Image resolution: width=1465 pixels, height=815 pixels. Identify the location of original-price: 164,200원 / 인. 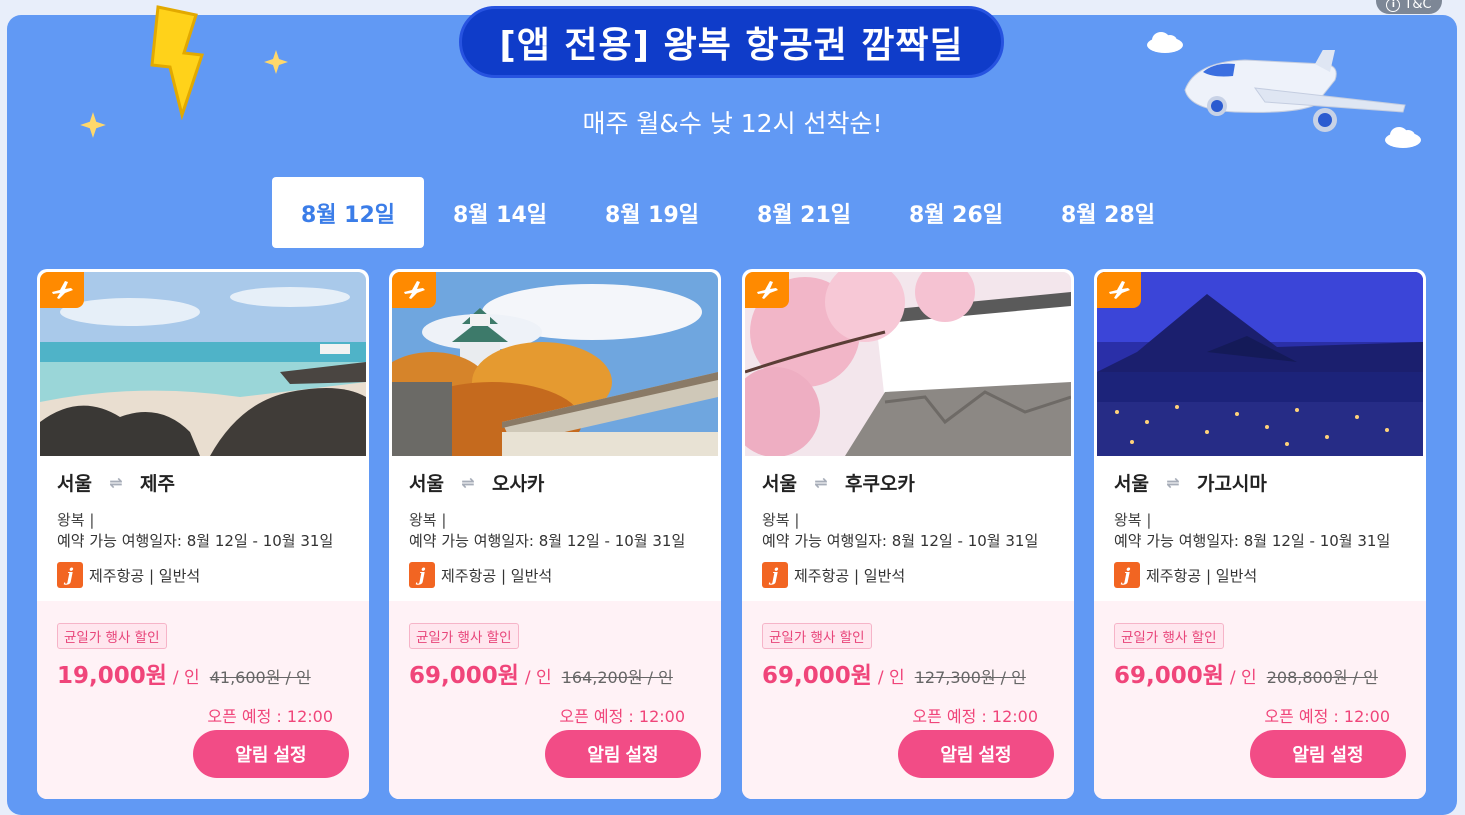
(617, 677).